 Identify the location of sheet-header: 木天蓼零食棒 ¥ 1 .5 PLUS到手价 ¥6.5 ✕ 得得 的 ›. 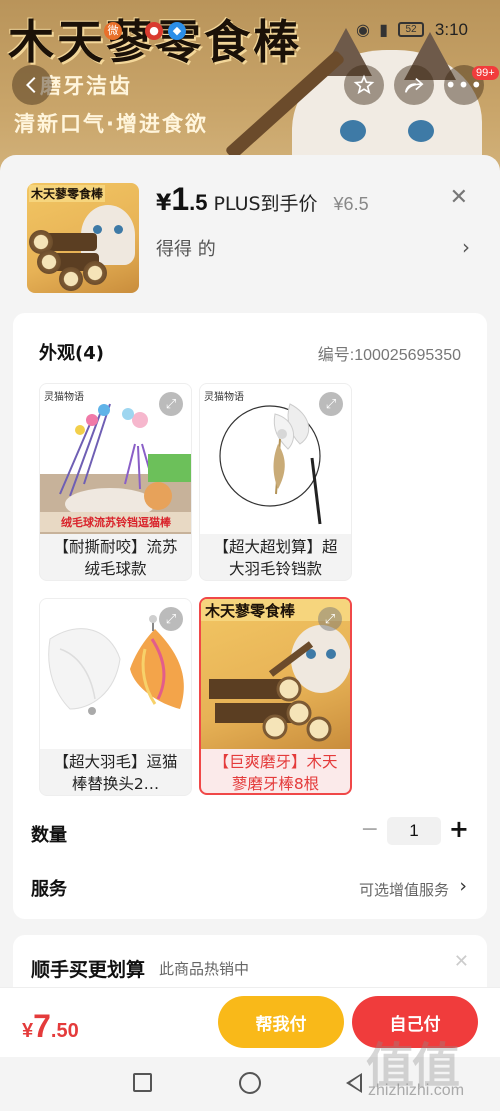
(250, 234).